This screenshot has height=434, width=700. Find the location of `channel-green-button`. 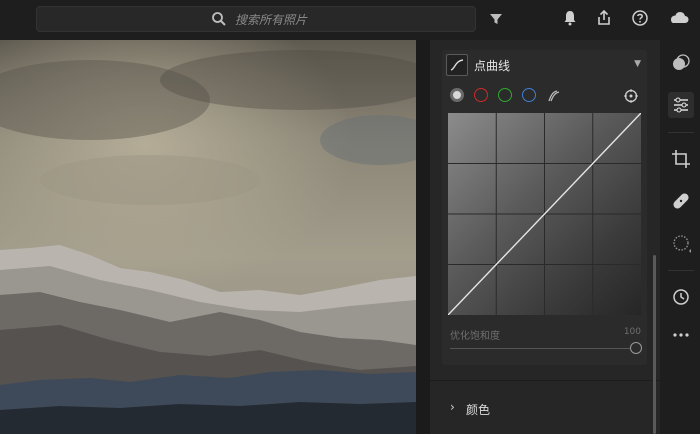

channel-green-button is located at coordinates (505, 95).